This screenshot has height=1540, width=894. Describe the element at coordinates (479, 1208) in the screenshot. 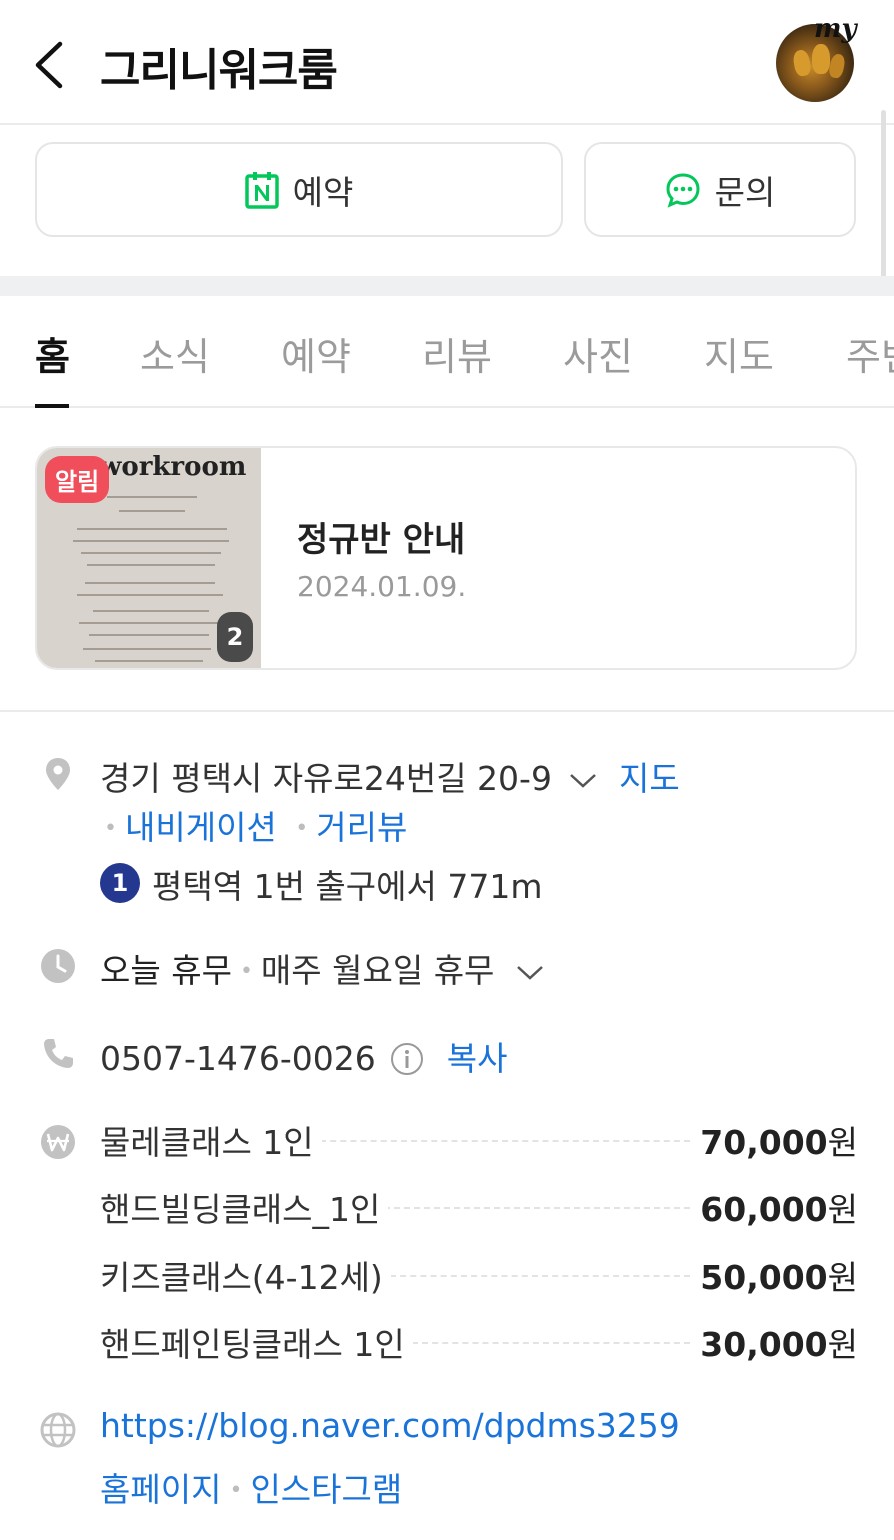

I see `price-row: 핸드빌딩클래스_1인 60,000원` at that location.